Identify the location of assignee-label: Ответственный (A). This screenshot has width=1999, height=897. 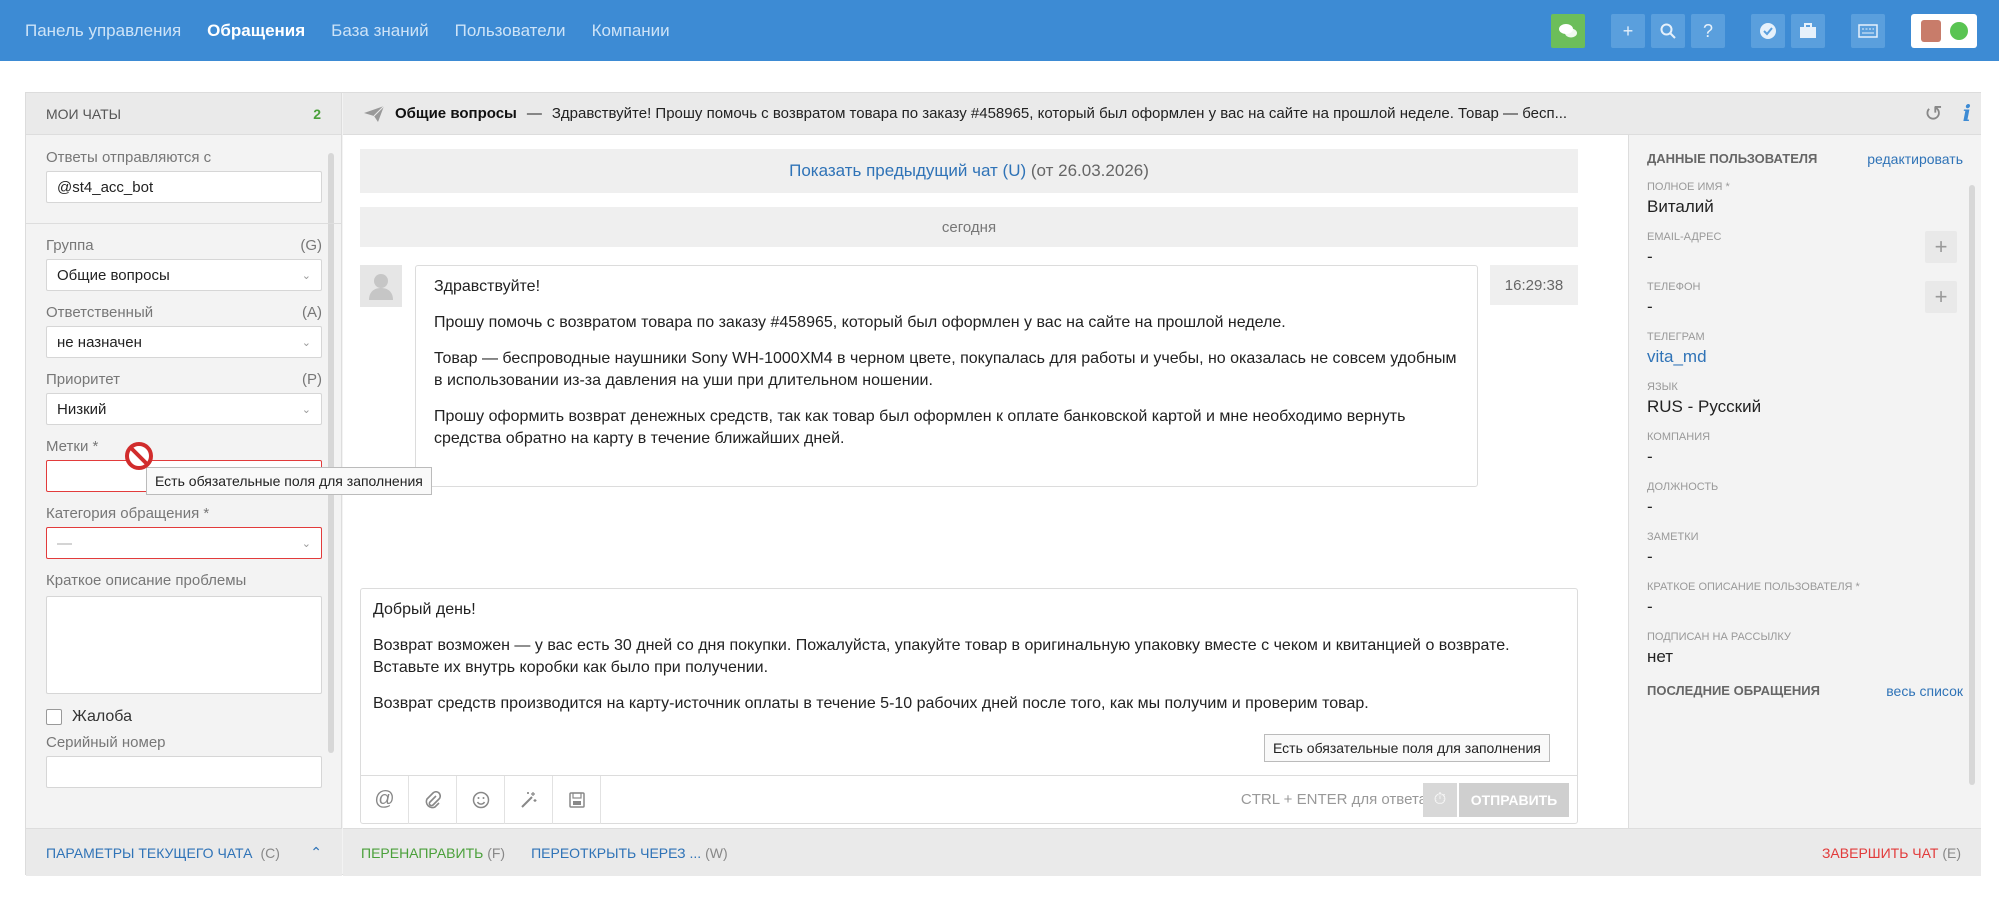
(184, 312).